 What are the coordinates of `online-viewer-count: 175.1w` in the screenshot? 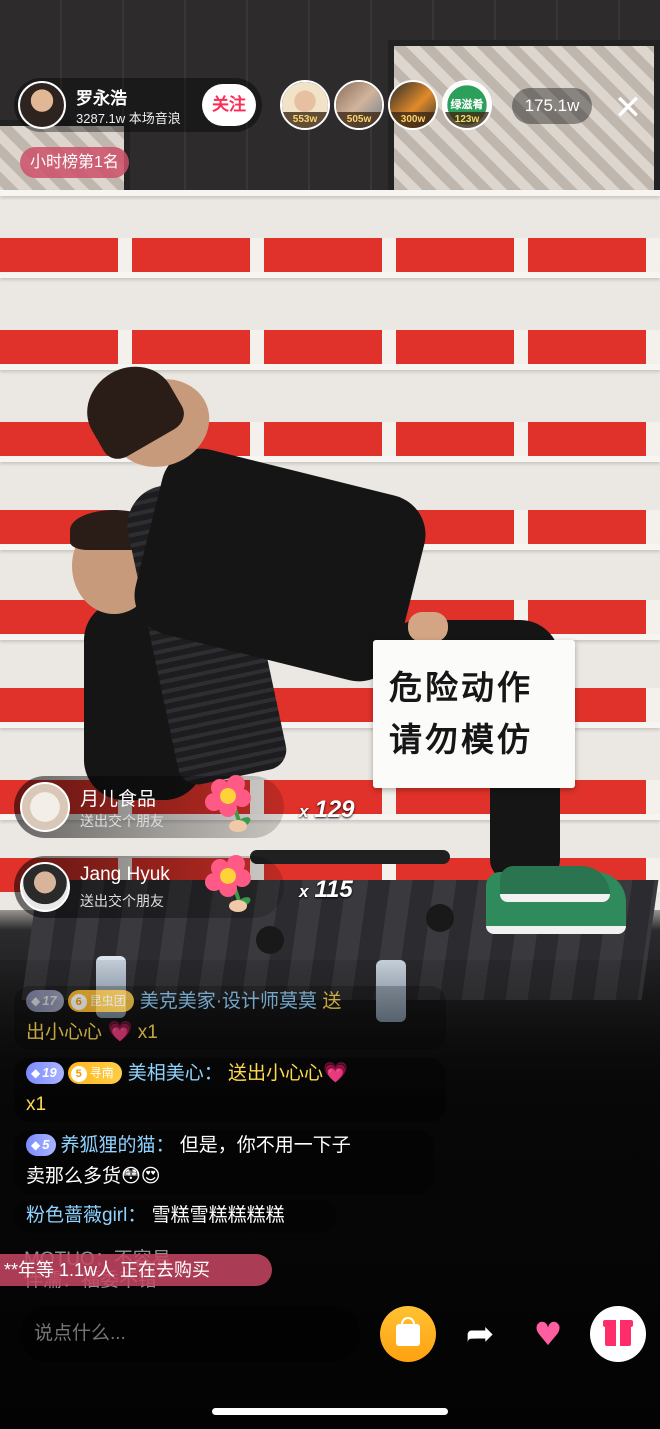 It's located at (552, 106).